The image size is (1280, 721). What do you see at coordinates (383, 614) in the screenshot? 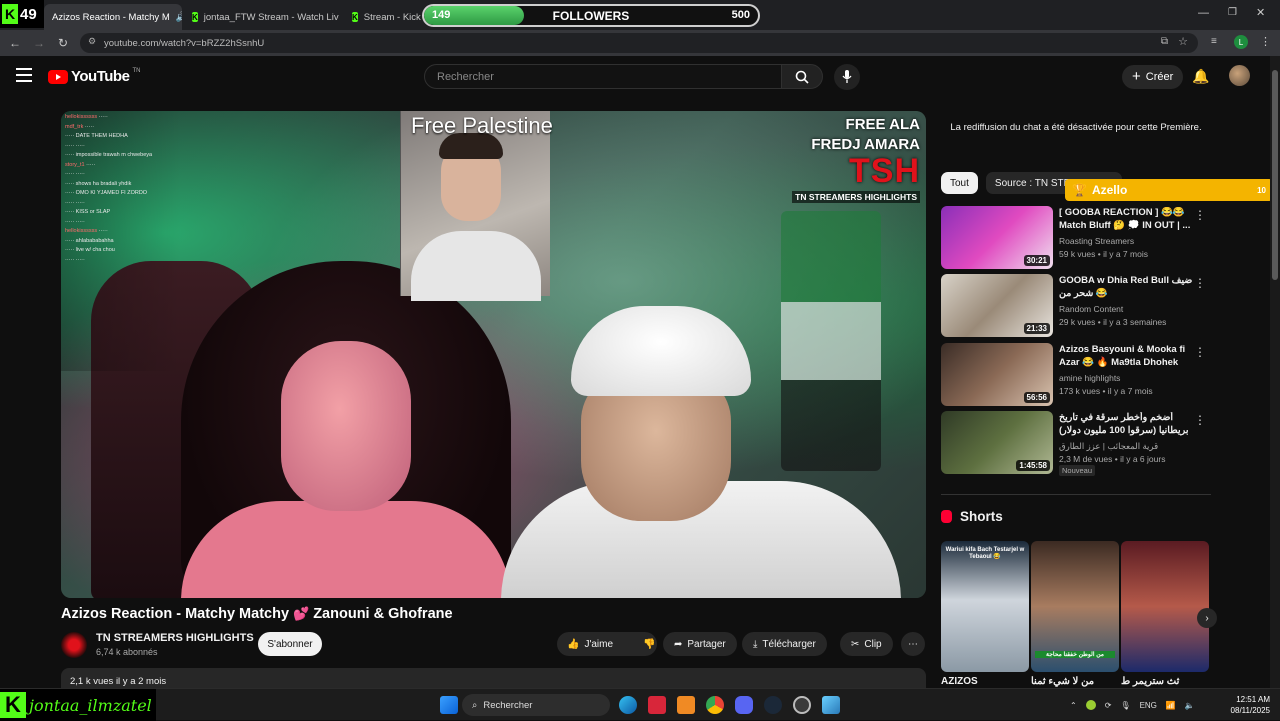
I see `video-title-suffix: Zanouni & Ghofrane` at bounding box center [383, 614].